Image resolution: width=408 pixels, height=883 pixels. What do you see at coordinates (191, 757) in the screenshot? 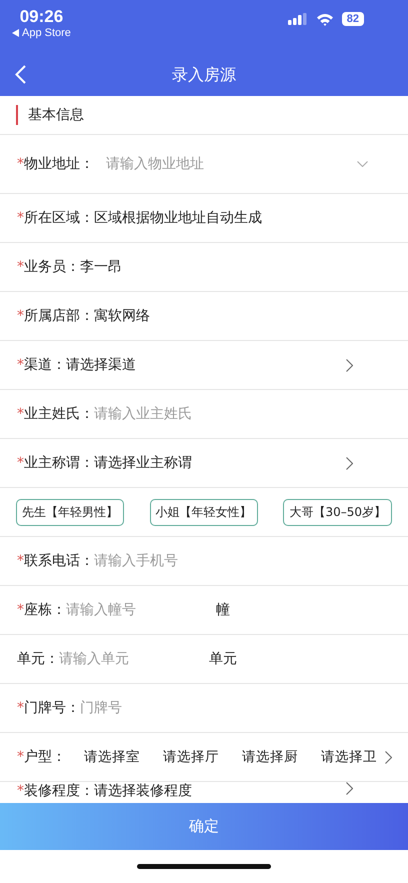
I see `room-picker: 请选择厅` at bounding box center [191, 757].